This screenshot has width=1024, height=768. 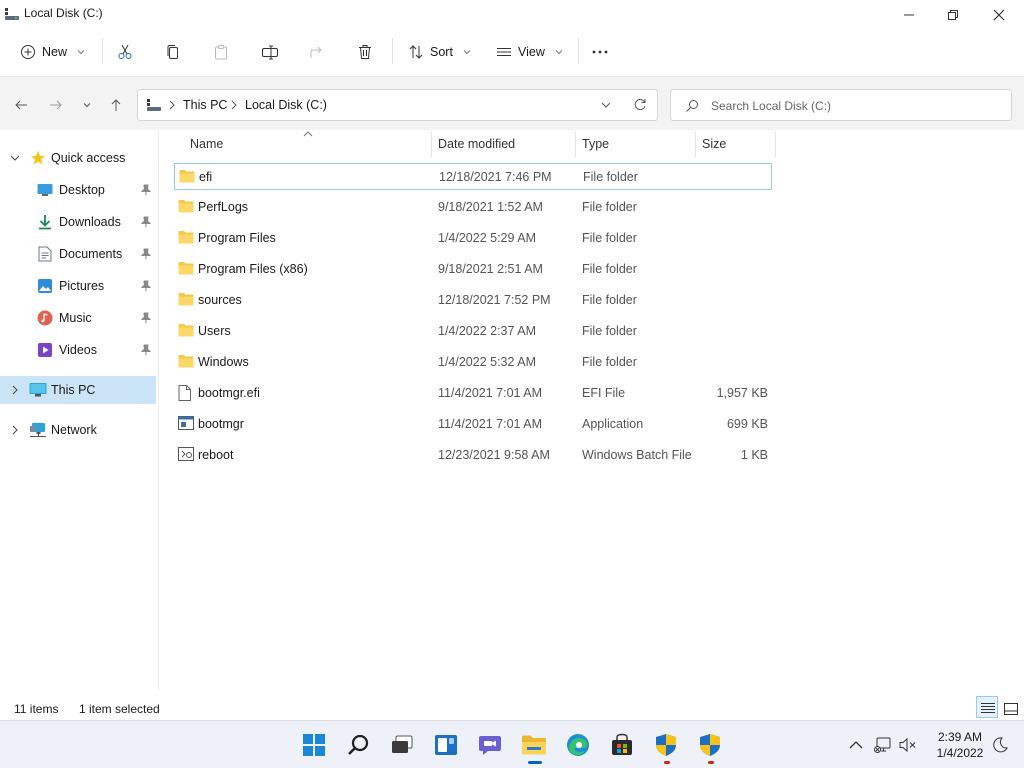 I want to click on back-button, so click(x=21, y=105).